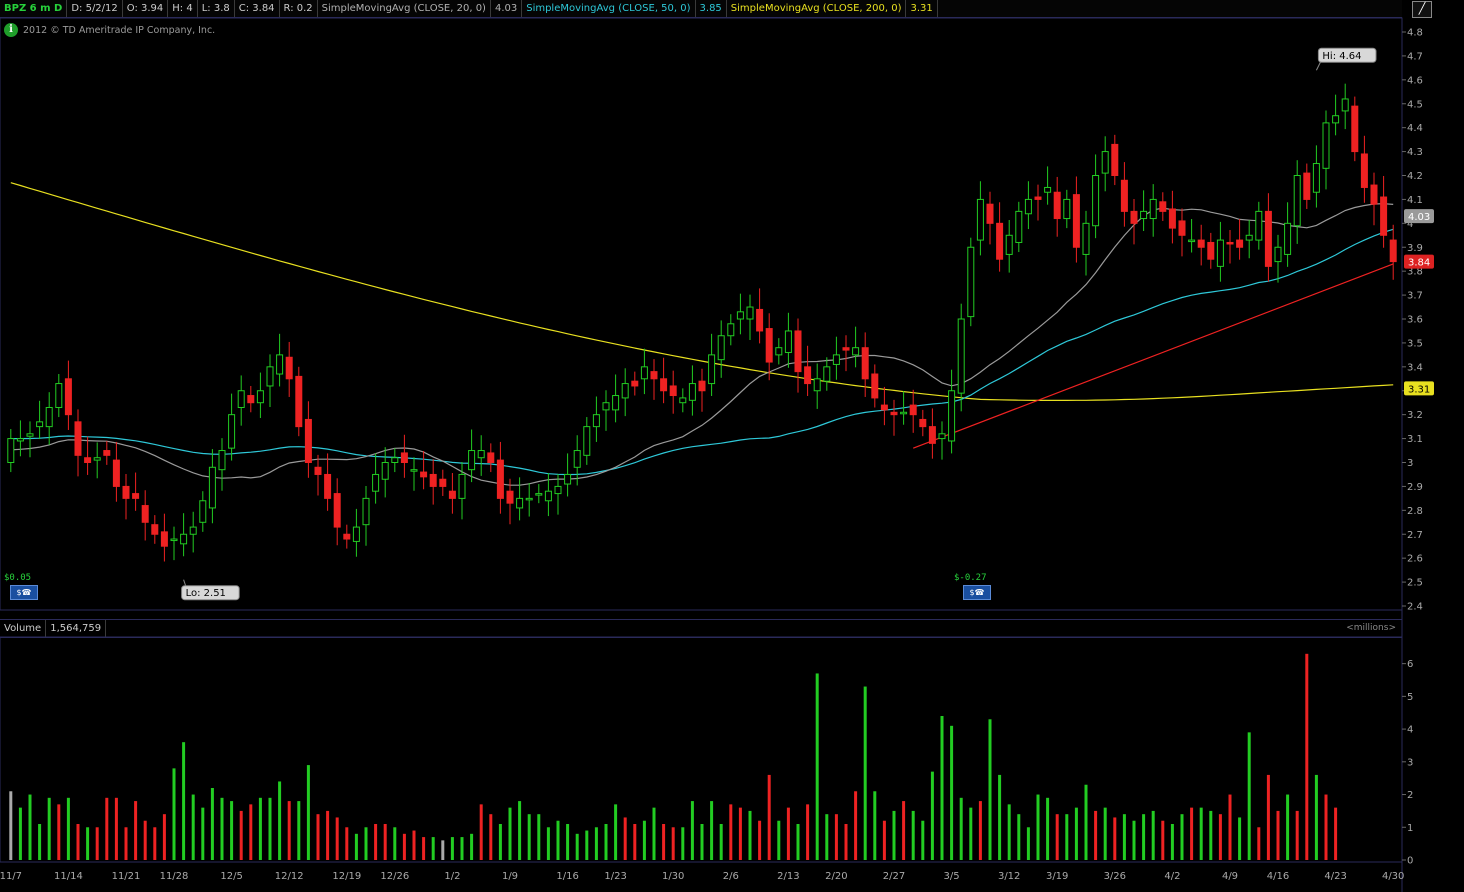 Image resolution: width=1464 pixels, height=892 pixels. Describe the element at coordinates (1415, 248) in the screenshot. I see `price-tick-label: 3.9` at that location.